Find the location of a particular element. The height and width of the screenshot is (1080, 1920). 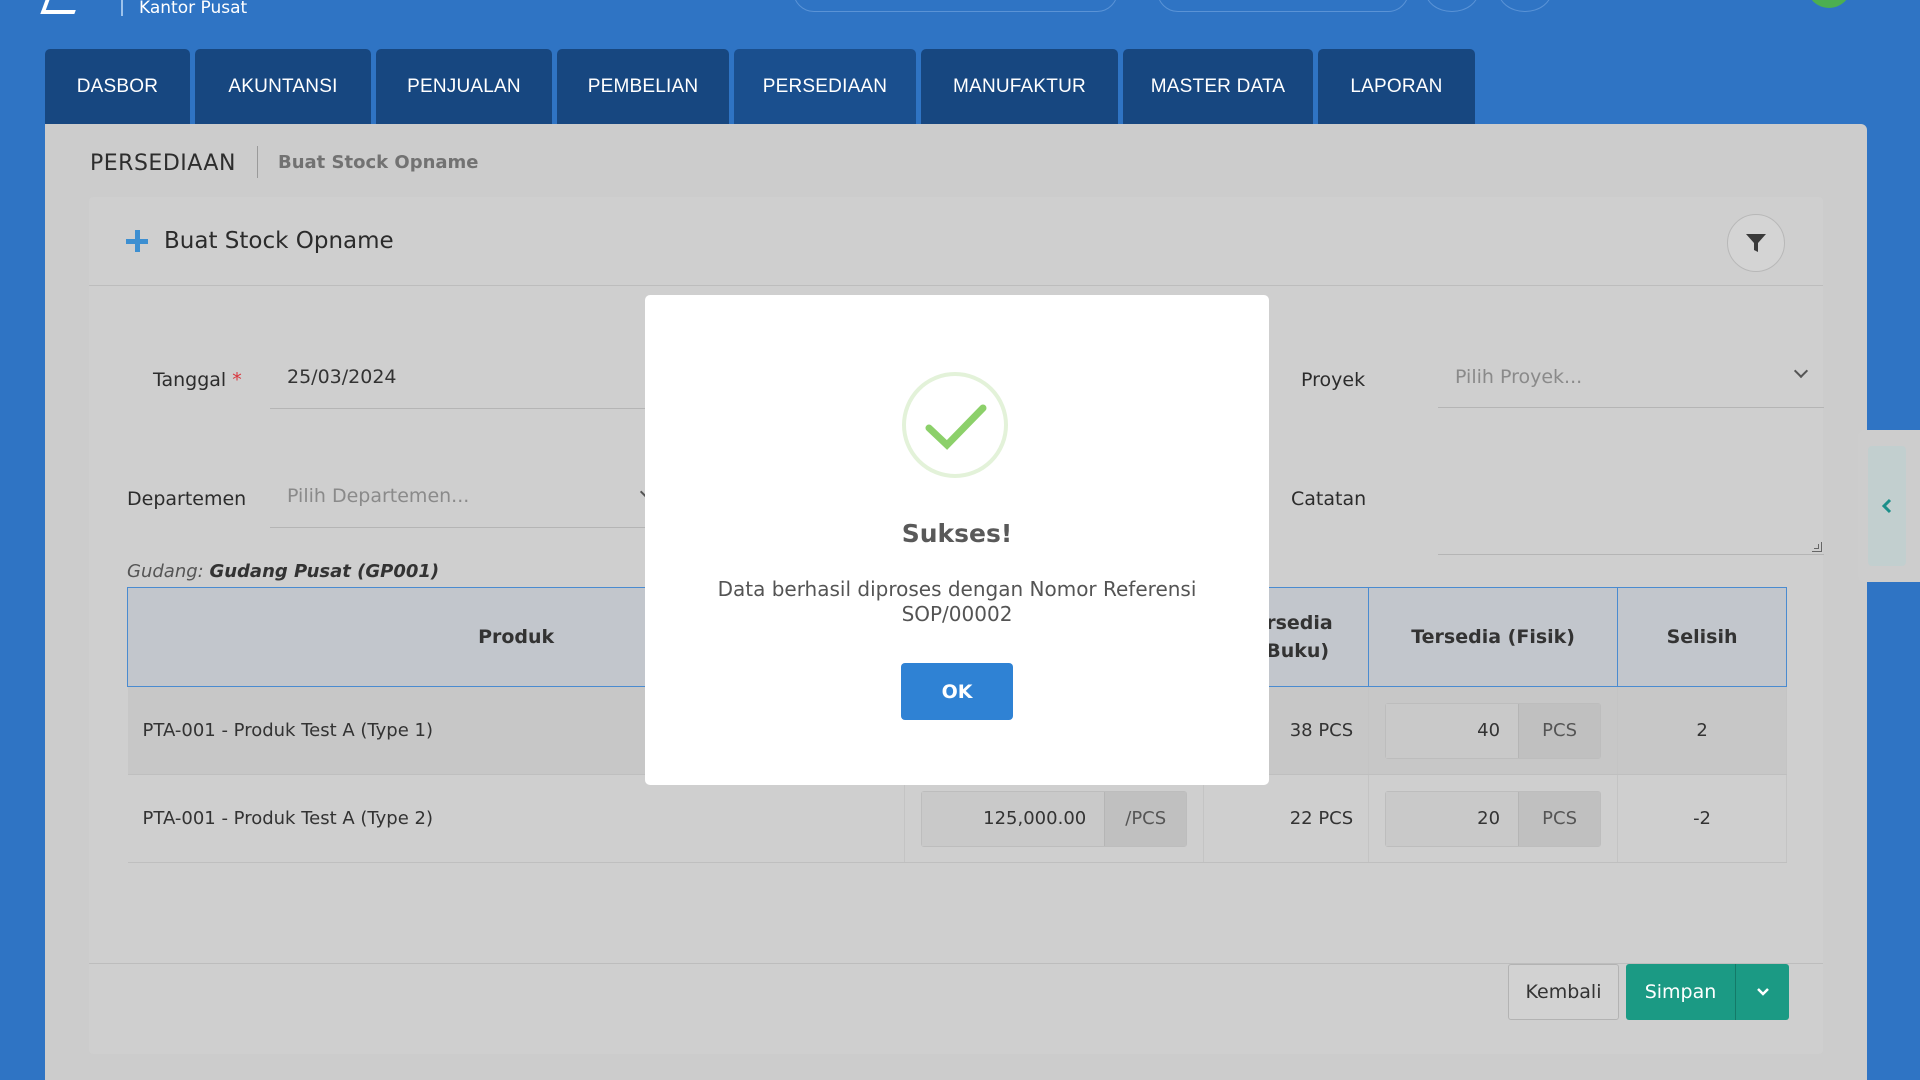

reference-number: SOP/00002 is located at coordinates (957, 614).